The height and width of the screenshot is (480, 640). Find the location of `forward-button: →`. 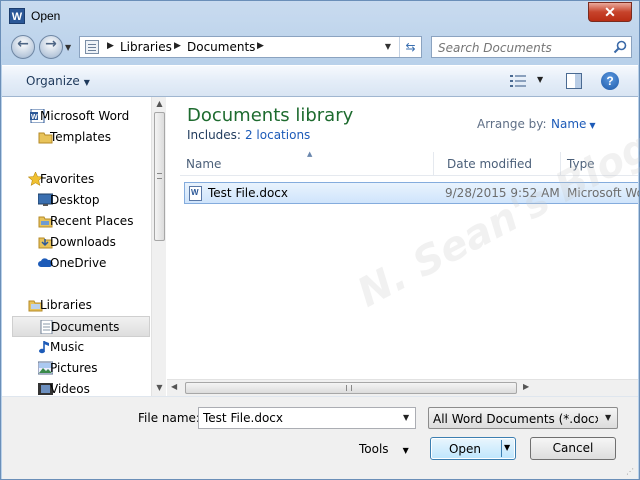

forward-button: → is located at coordinates (51, 47).